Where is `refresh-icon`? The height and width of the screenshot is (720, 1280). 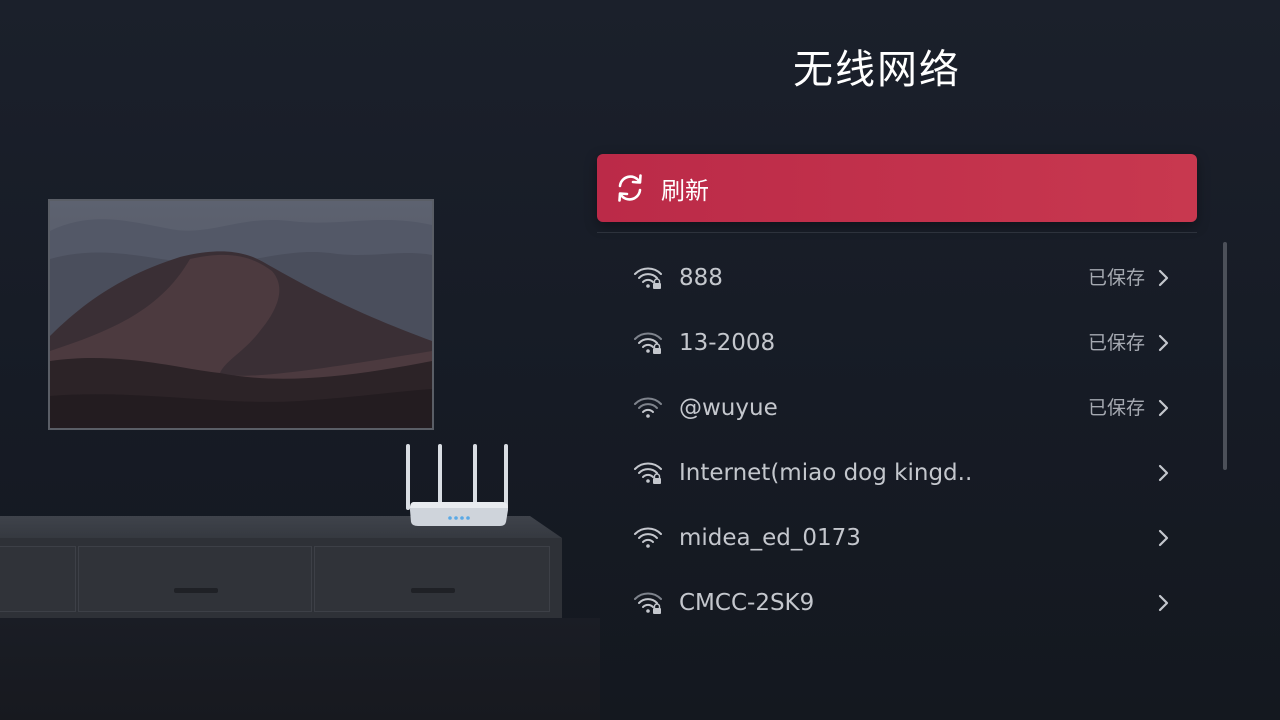 refresh-icon is located at coordinates (630, 188).